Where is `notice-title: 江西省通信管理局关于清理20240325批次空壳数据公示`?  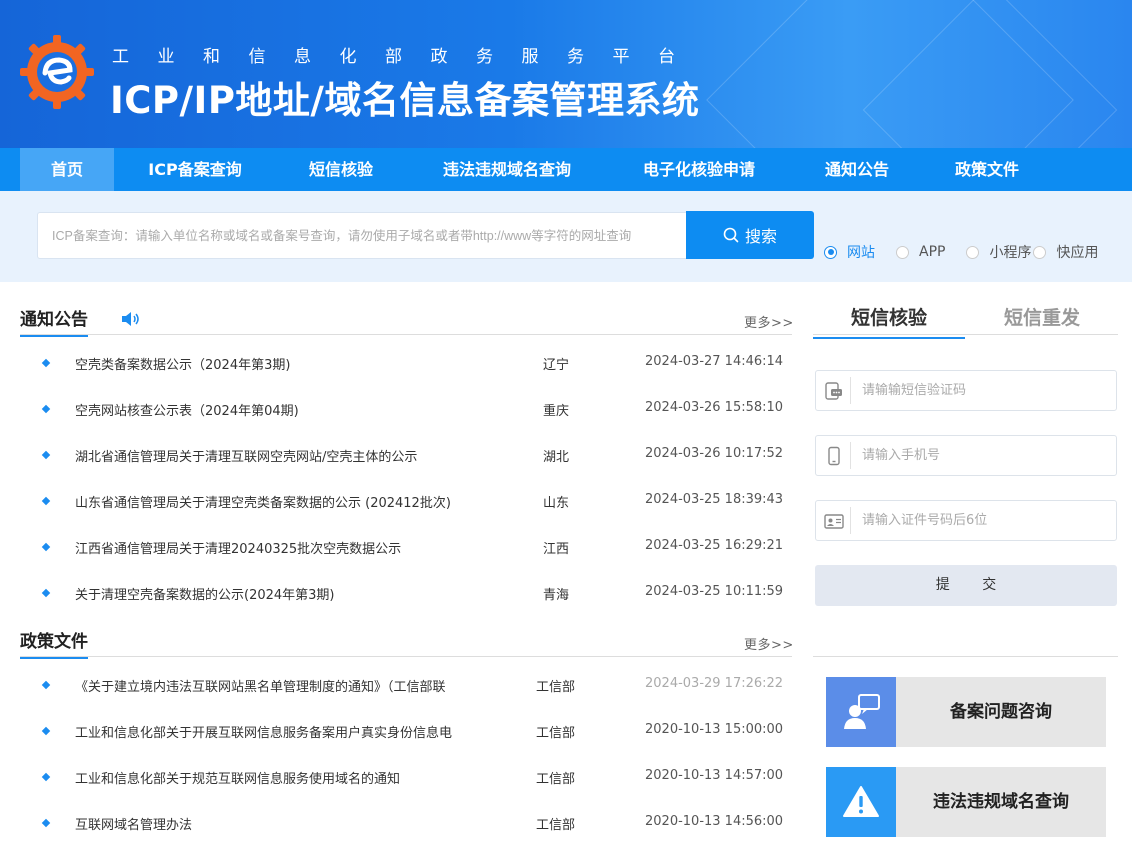
notice-title: 江西省通信管理局关于清理20240325批次空壳数据公示 is located at coordinates (302, 547).